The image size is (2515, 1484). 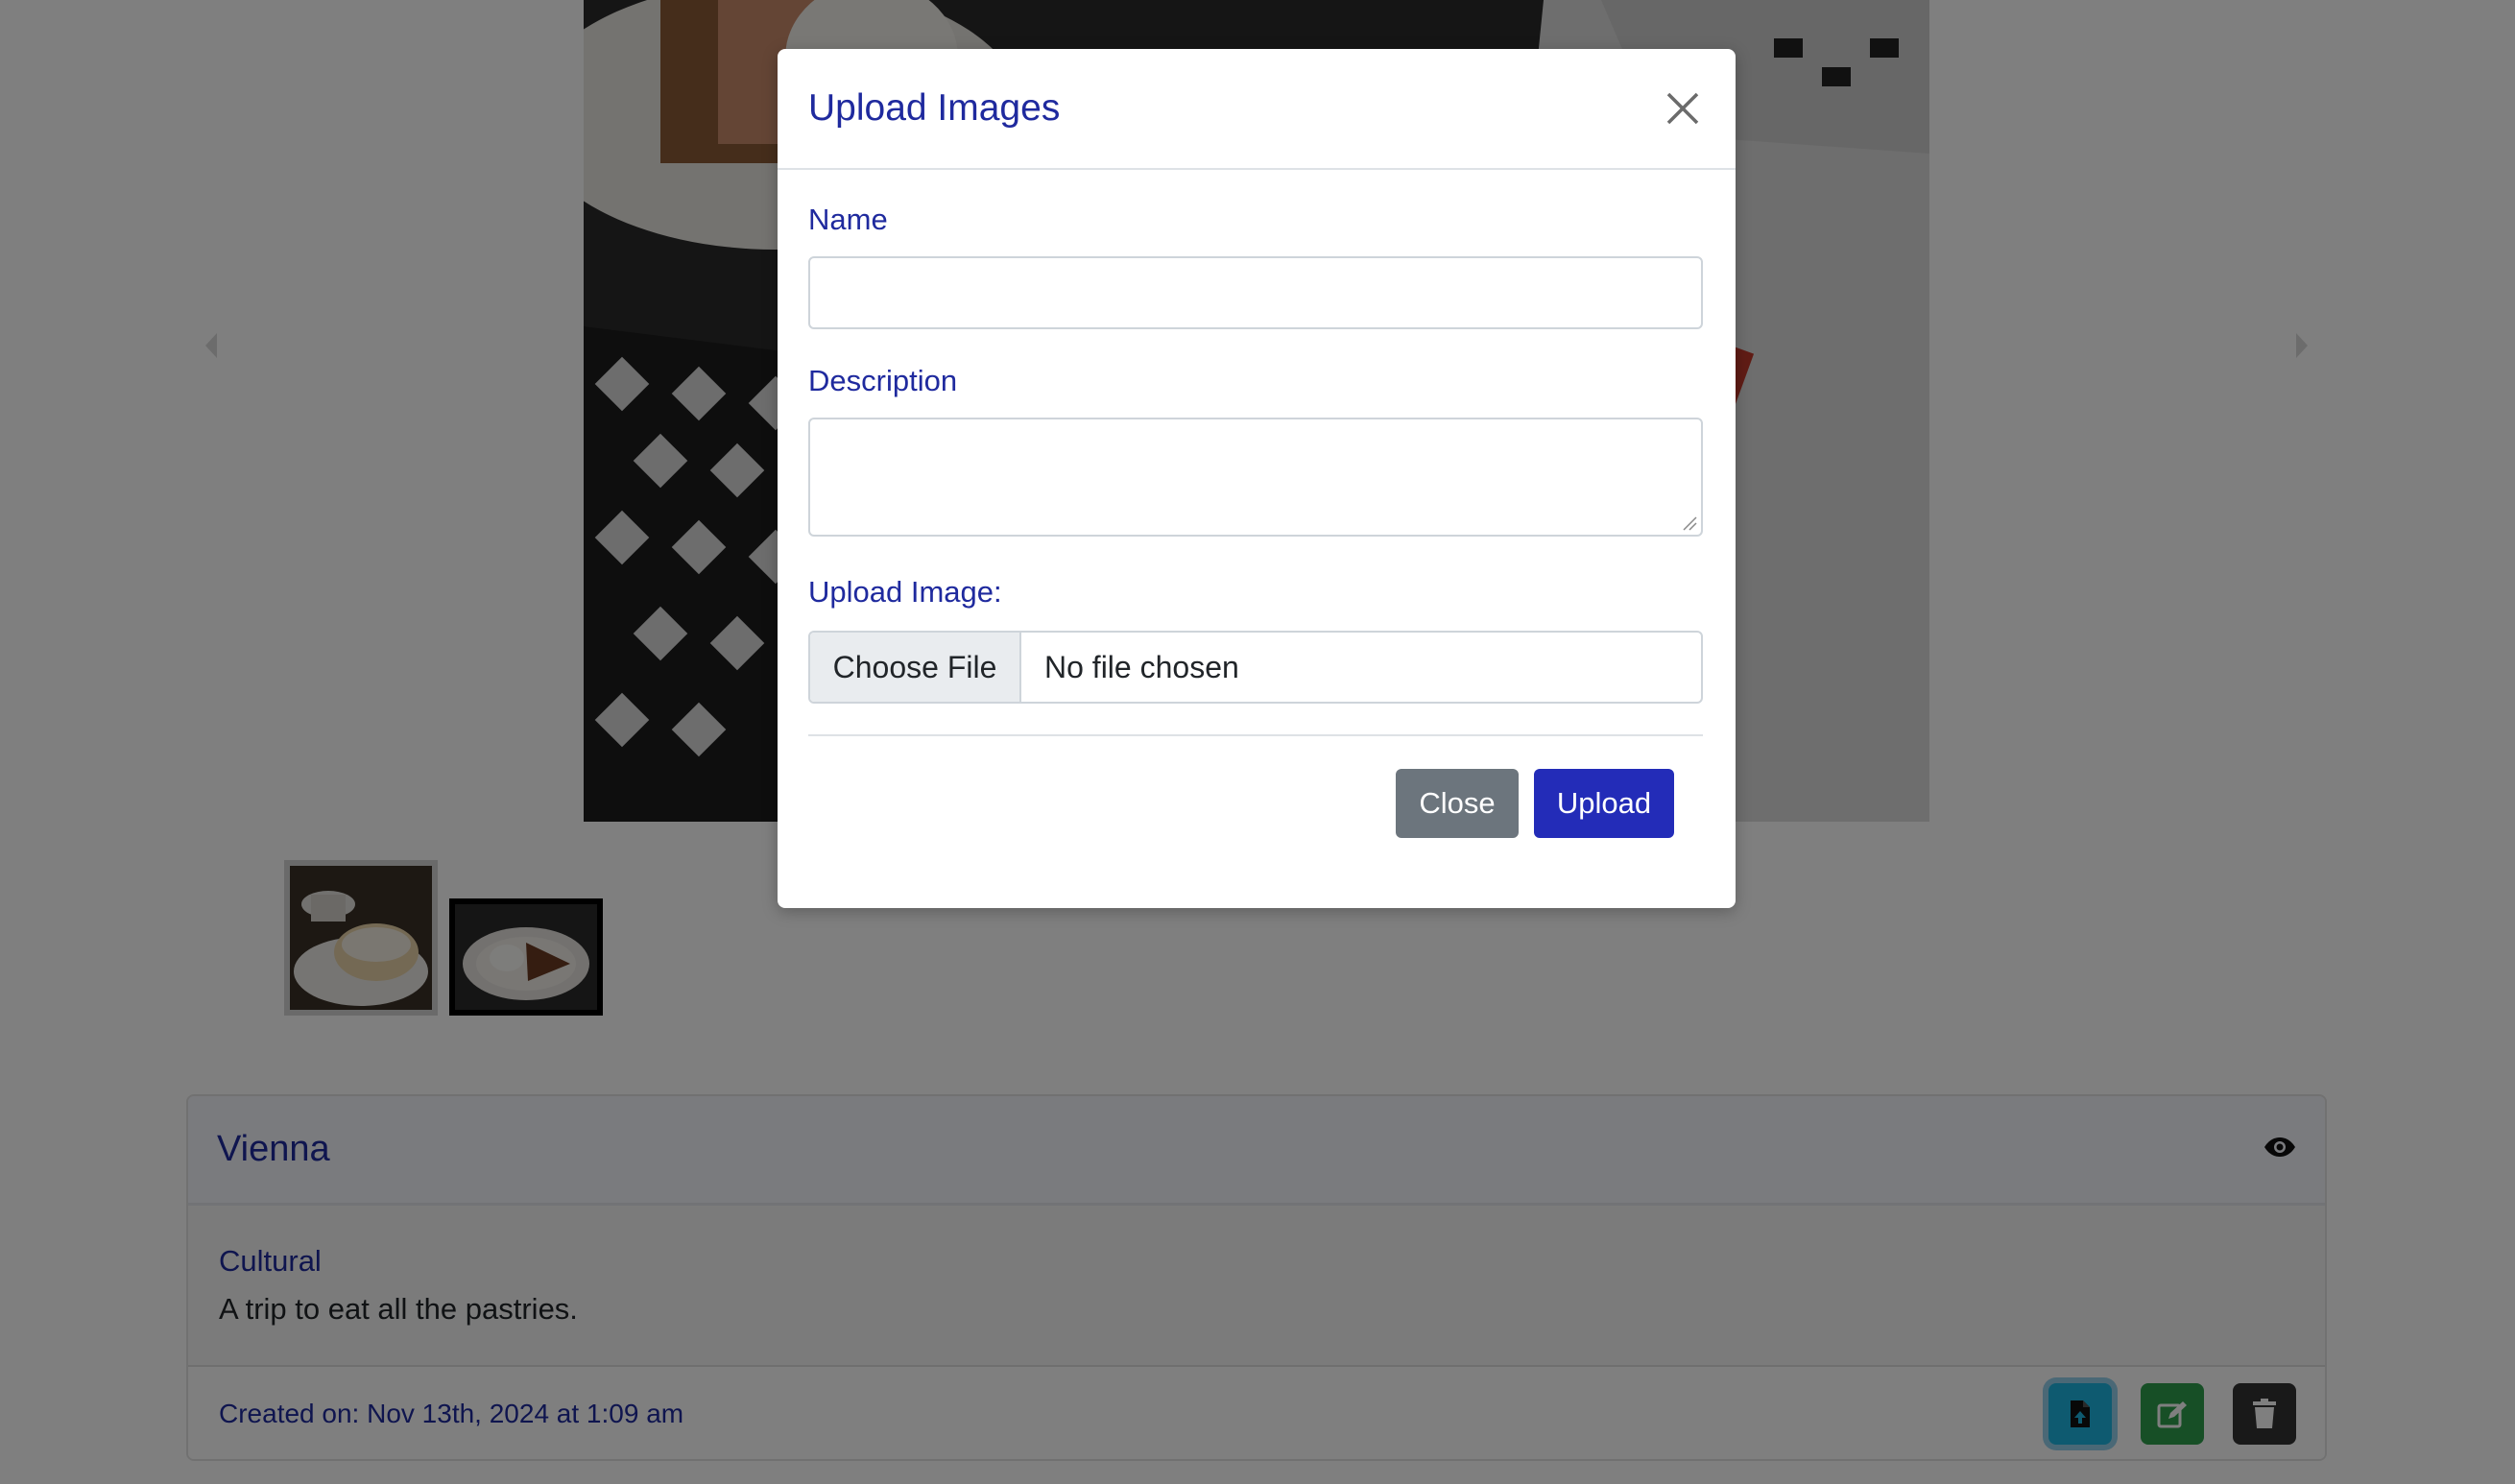 I want to click on name-label: Name, so click(x=848, y=219).